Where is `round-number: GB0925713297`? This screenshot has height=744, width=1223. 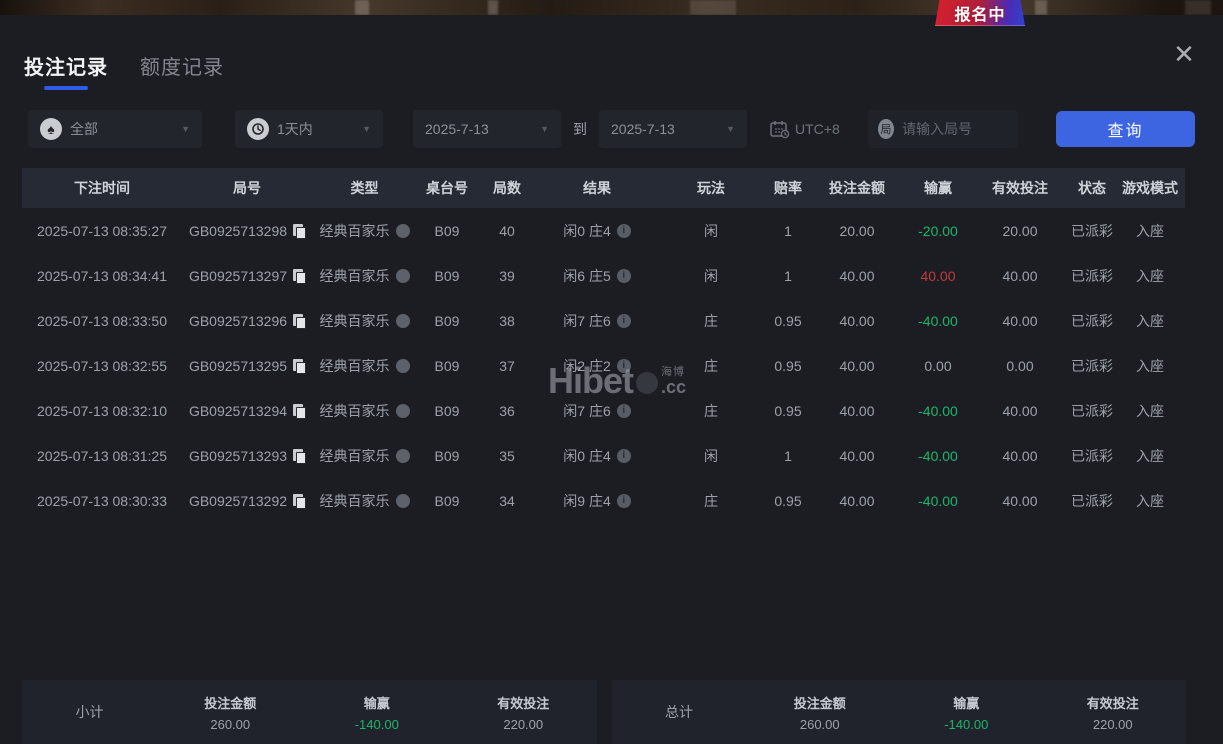
round-number: GB0925713297 is located at coordinates (238, 275).